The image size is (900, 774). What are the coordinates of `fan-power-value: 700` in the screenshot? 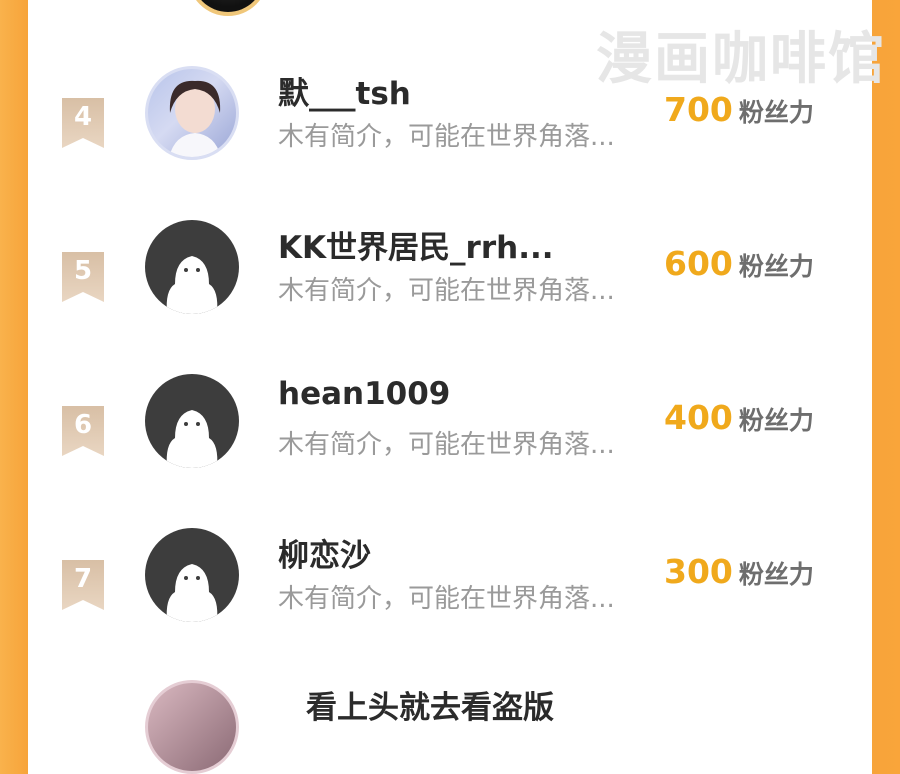 It's located at (698, 109).